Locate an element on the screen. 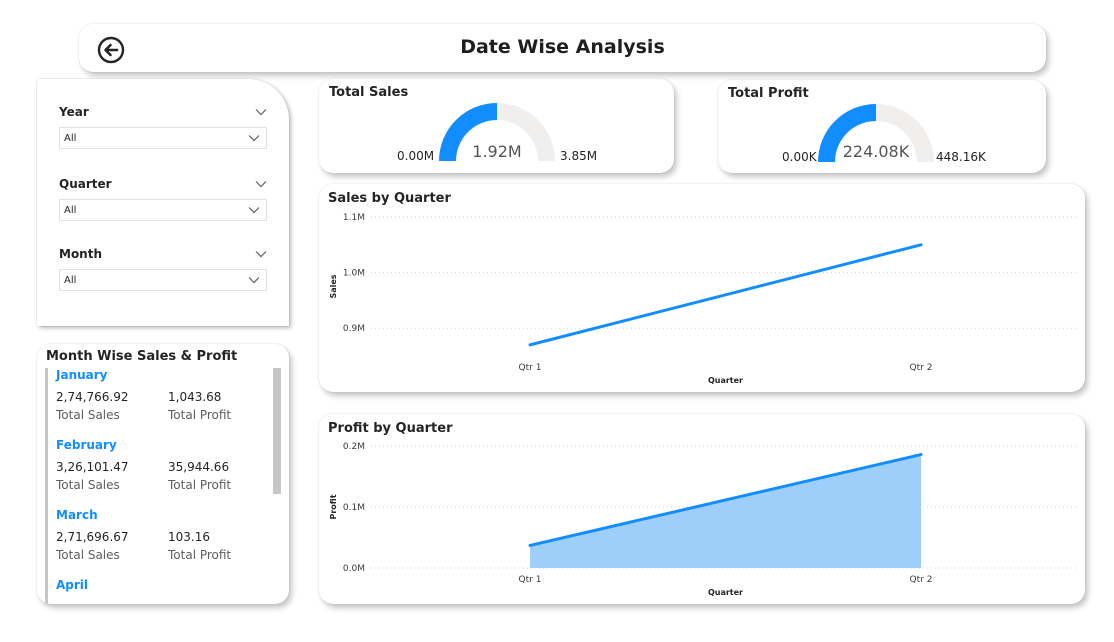  month-name: February is located at coordinates (86, 445).